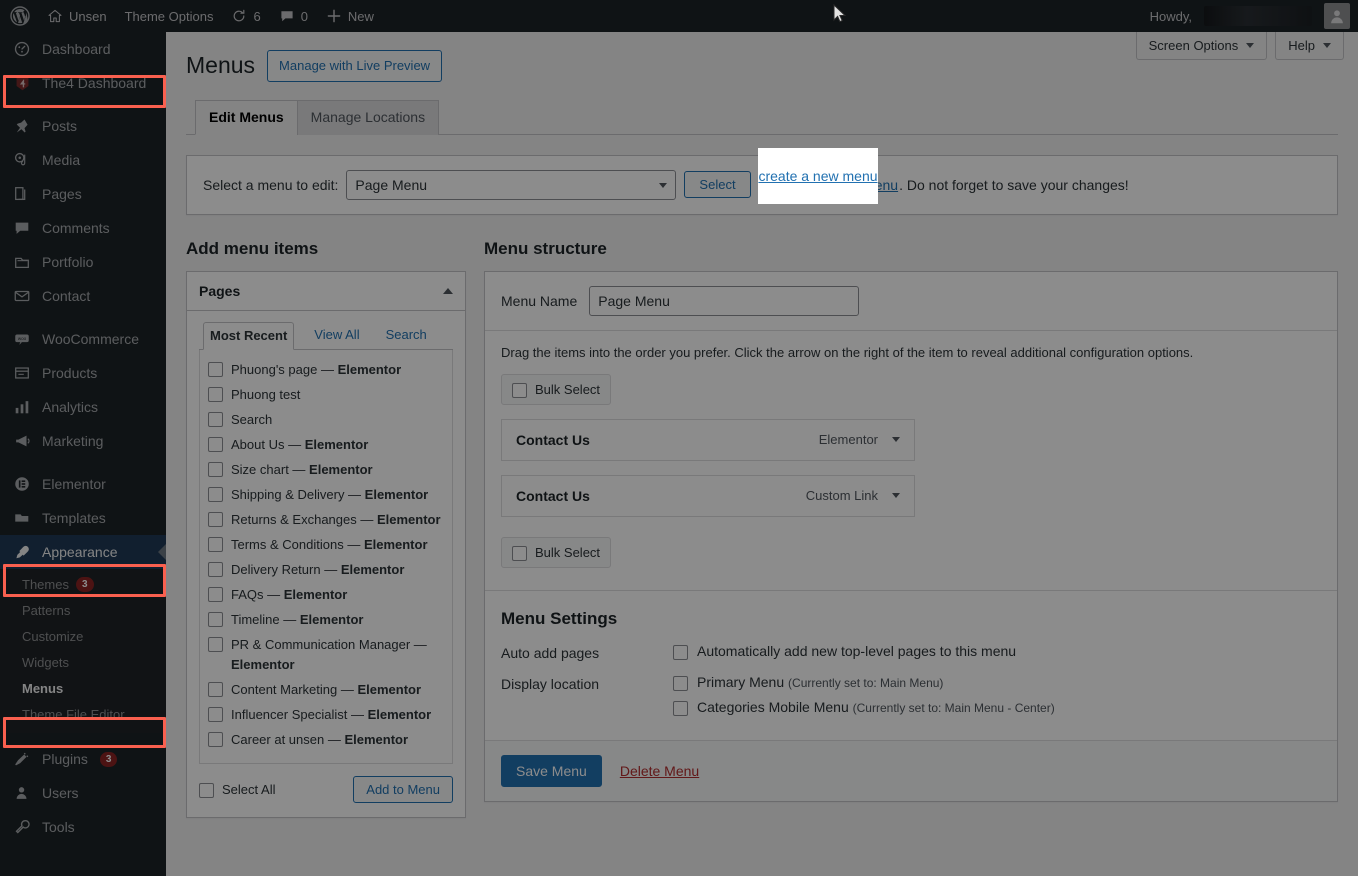 This screenshot has width=1358, height=876. Describe the element at coordinates (83, 339) in the screenshot. I see `sidebar-item-woocommerce: woo WooCommerce` at that location.